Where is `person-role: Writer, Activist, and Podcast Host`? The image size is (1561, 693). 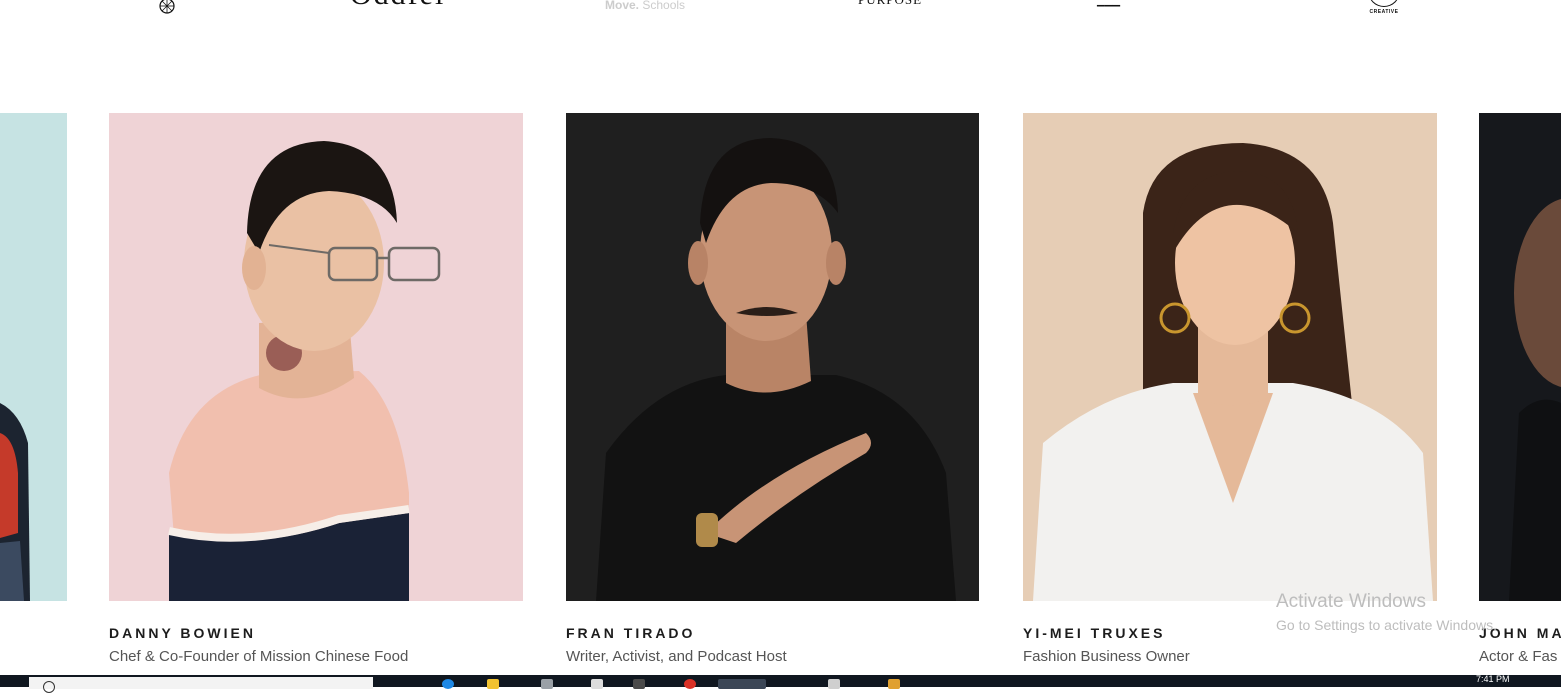 person-role: Writer, Activist, and Podcast Host is located at coordinates (676, 656).